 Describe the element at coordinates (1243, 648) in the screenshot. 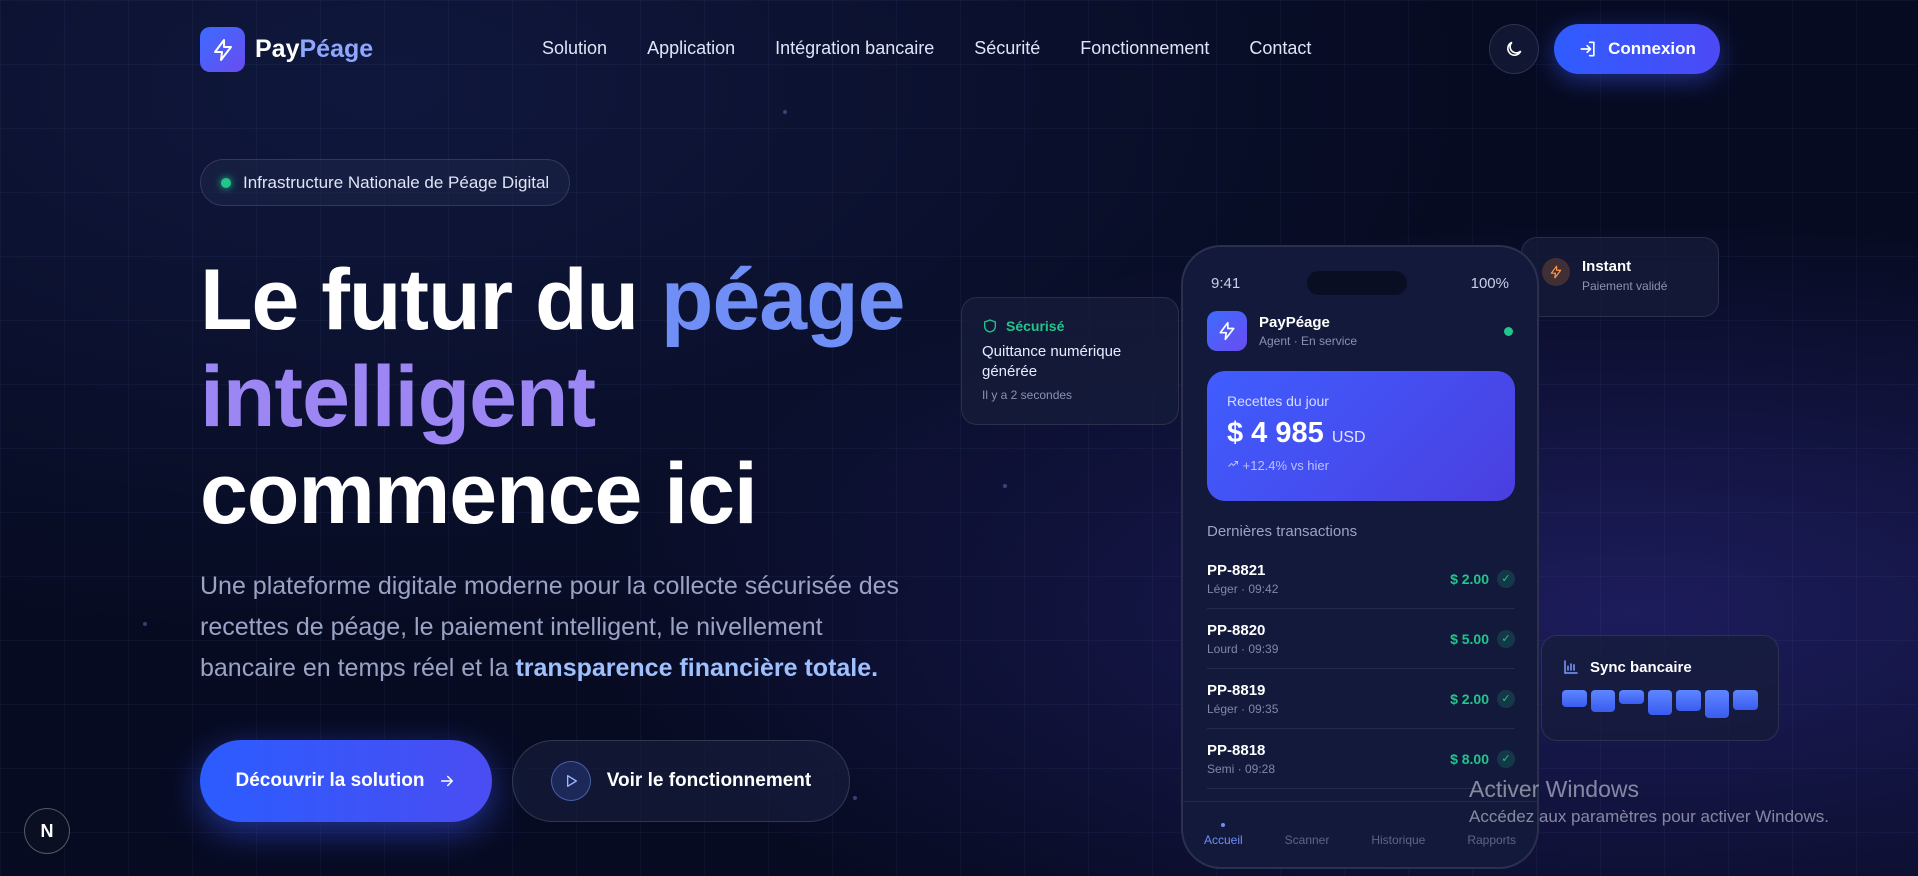

I see `transaction-meta: Lourd · 09:39` at that location.